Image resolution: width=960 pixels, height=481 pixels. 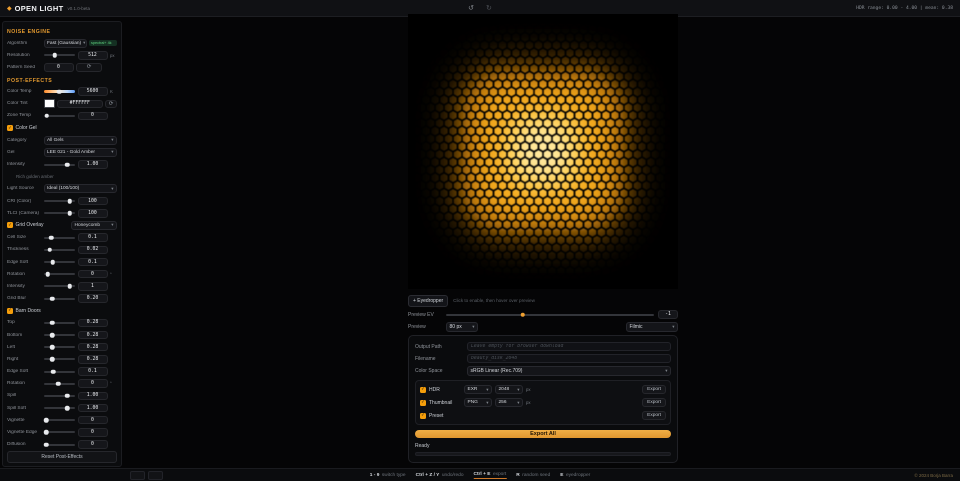 I want to click on thickness-value: 0.02, so click(x=92, y=250).